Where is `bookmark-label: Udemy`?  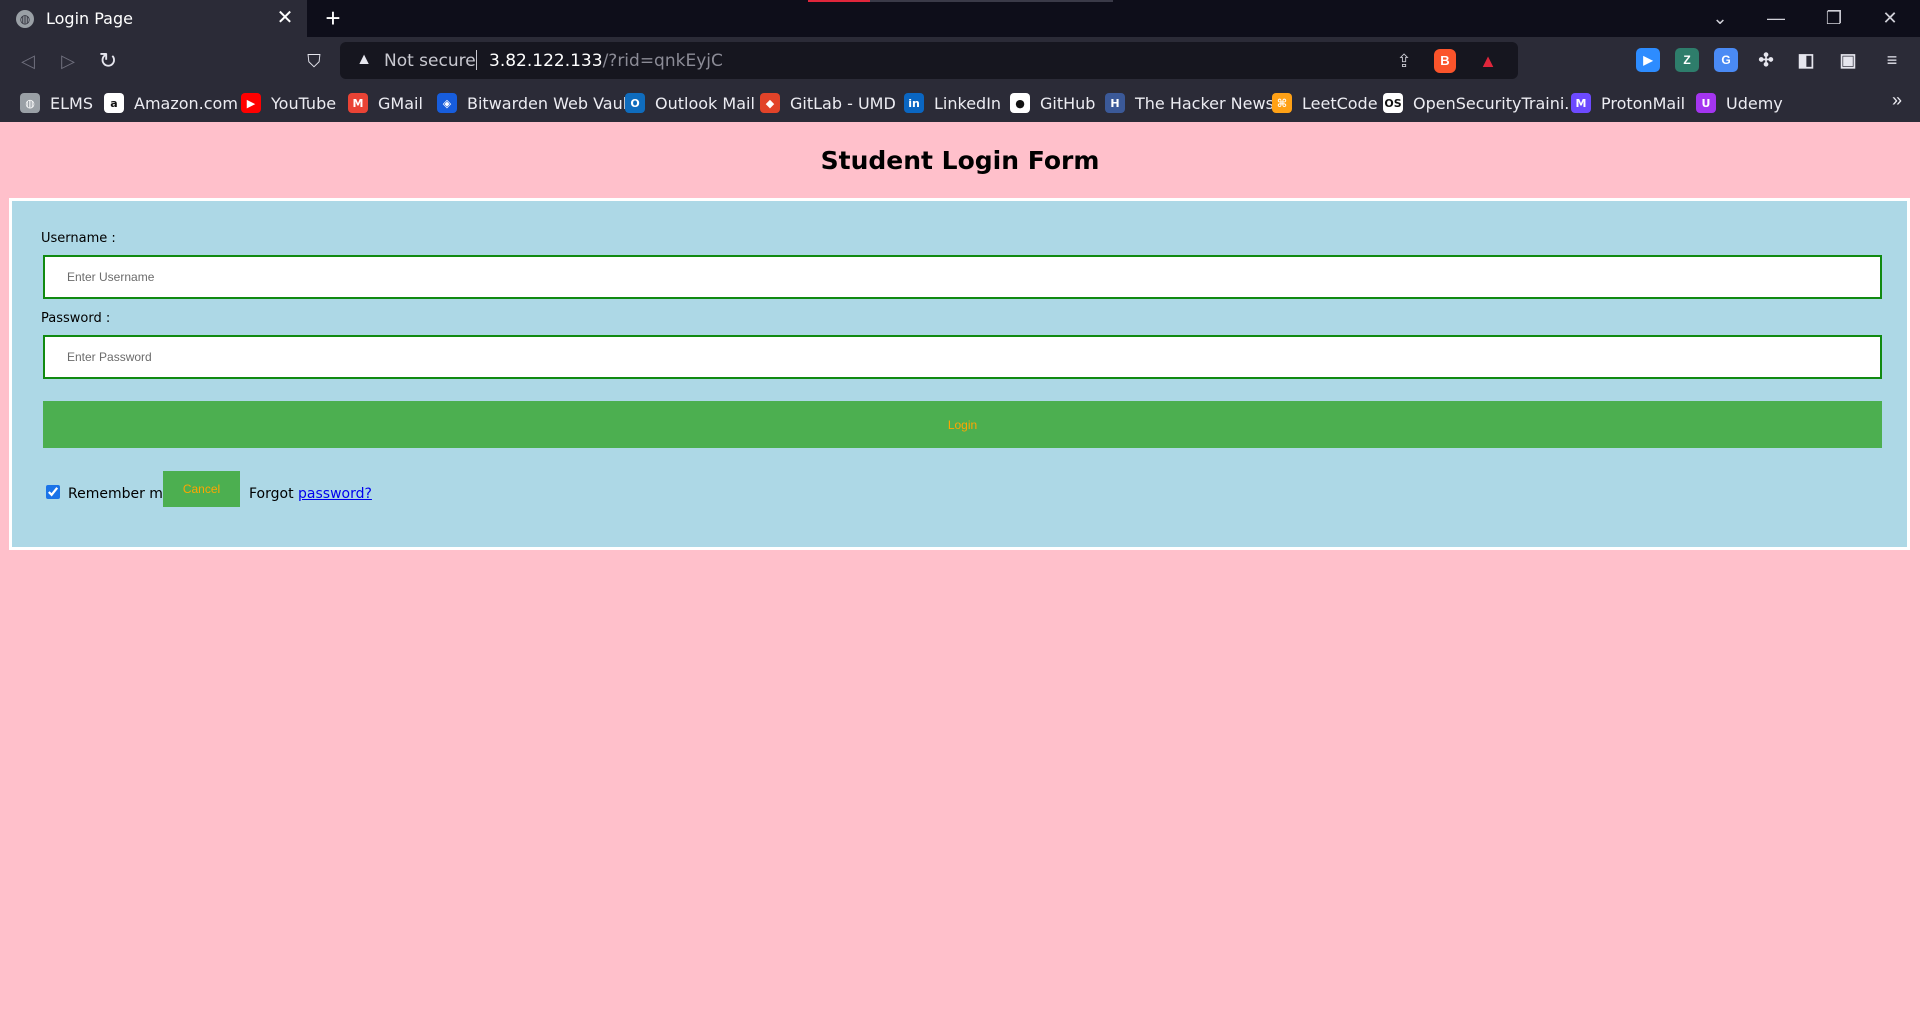 bookmark-label: Udemy is located at coordinates (1754, 103).